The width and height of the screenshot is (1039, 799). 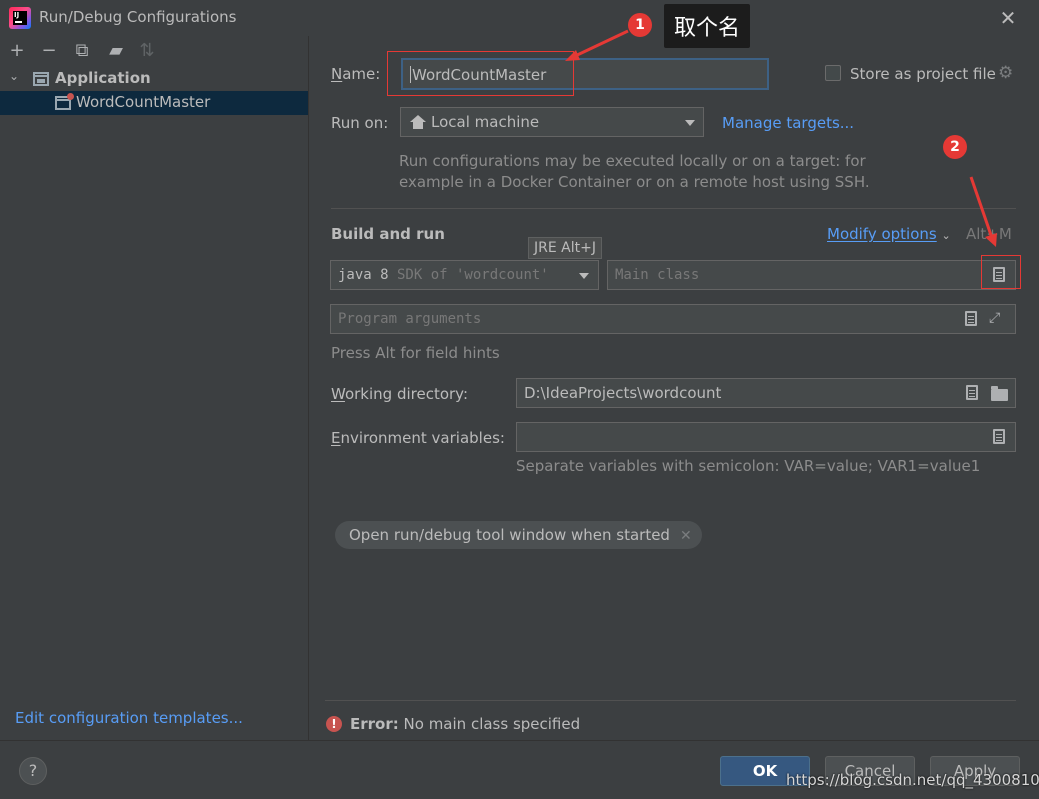 I want to click on watermark: https://blog.csdn.net/qq_43008103, so click(x=912, y=780).